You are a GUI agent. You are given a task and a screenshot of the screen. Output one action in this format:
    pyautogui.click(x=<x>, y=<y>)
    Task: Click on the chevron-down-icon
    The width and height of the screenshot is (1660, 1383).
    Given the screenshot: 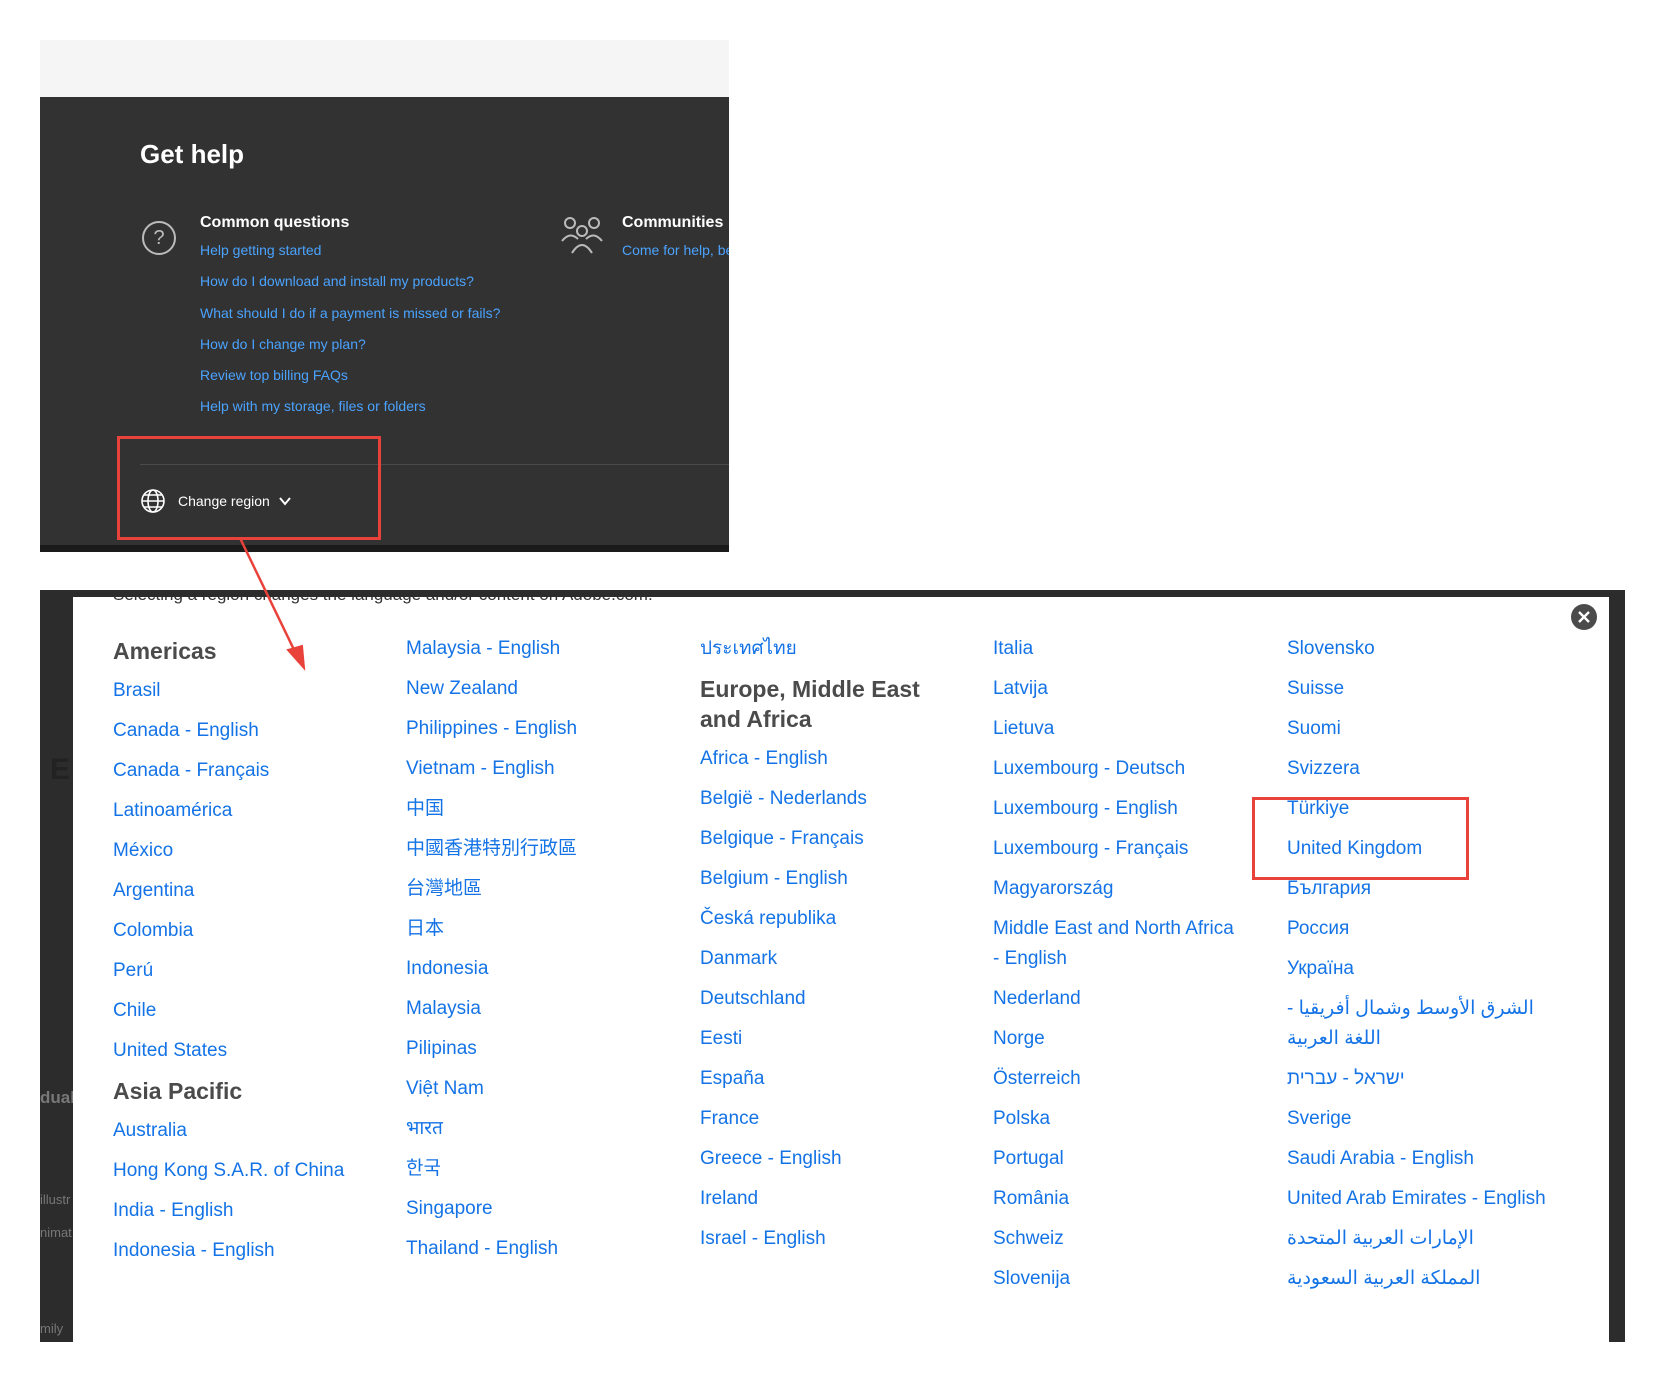 What is the action you would take?
    pyautogui.click(x=285, y=501)
    